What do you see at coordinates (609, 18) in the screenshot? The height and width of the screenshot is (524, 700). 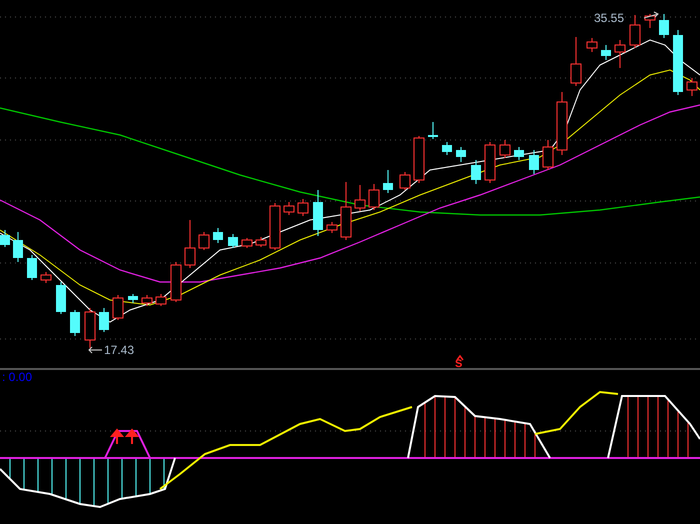 I see `high-price-label: 35.55` at bounding box center [609, 18].